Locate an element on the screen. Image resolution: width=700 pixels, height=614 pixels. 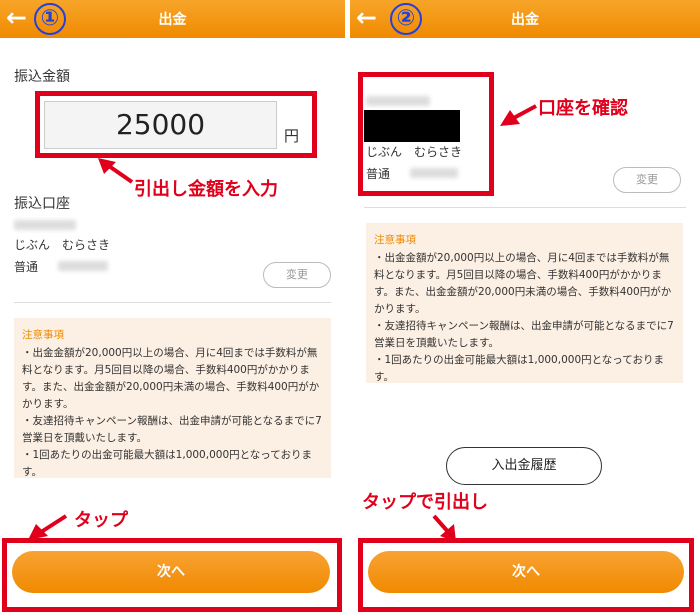
app-header: ← ② 出金 is located at coordinates (525, 19).